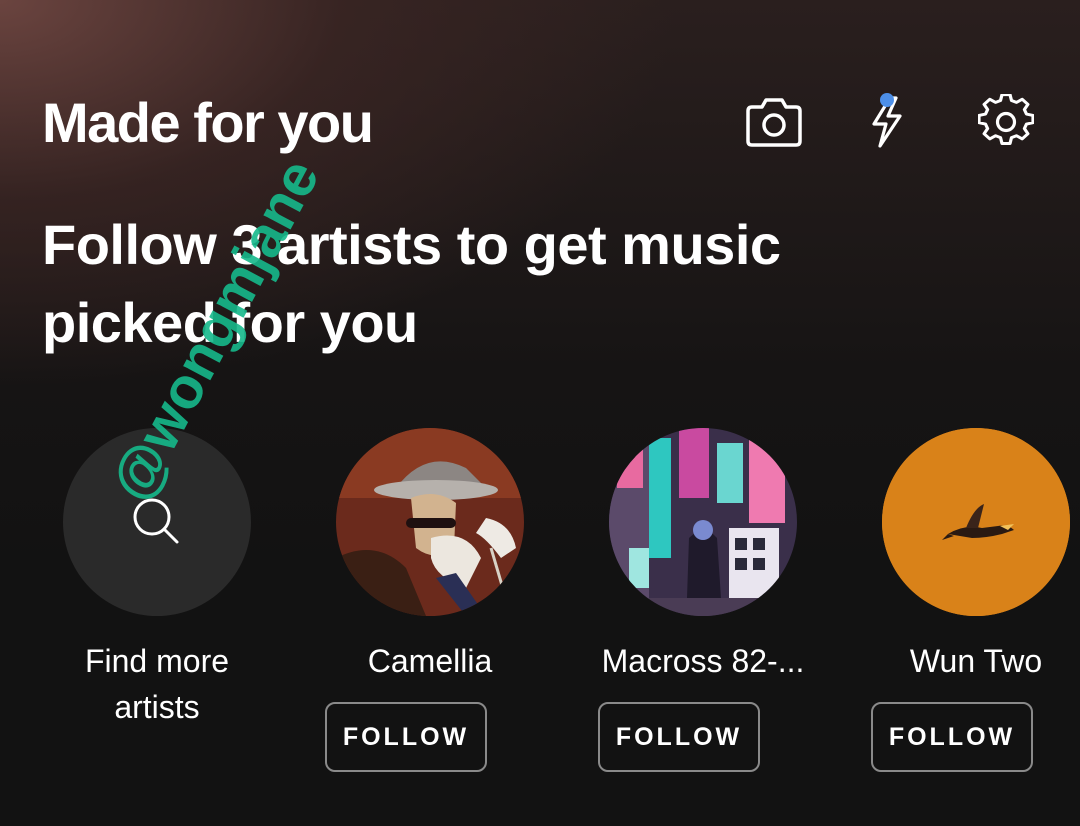 The height and width of the screenshot is (826, 1080). I want to click on artist-item-wun-two: Wun Two FOLLOW, so click(965, 608).